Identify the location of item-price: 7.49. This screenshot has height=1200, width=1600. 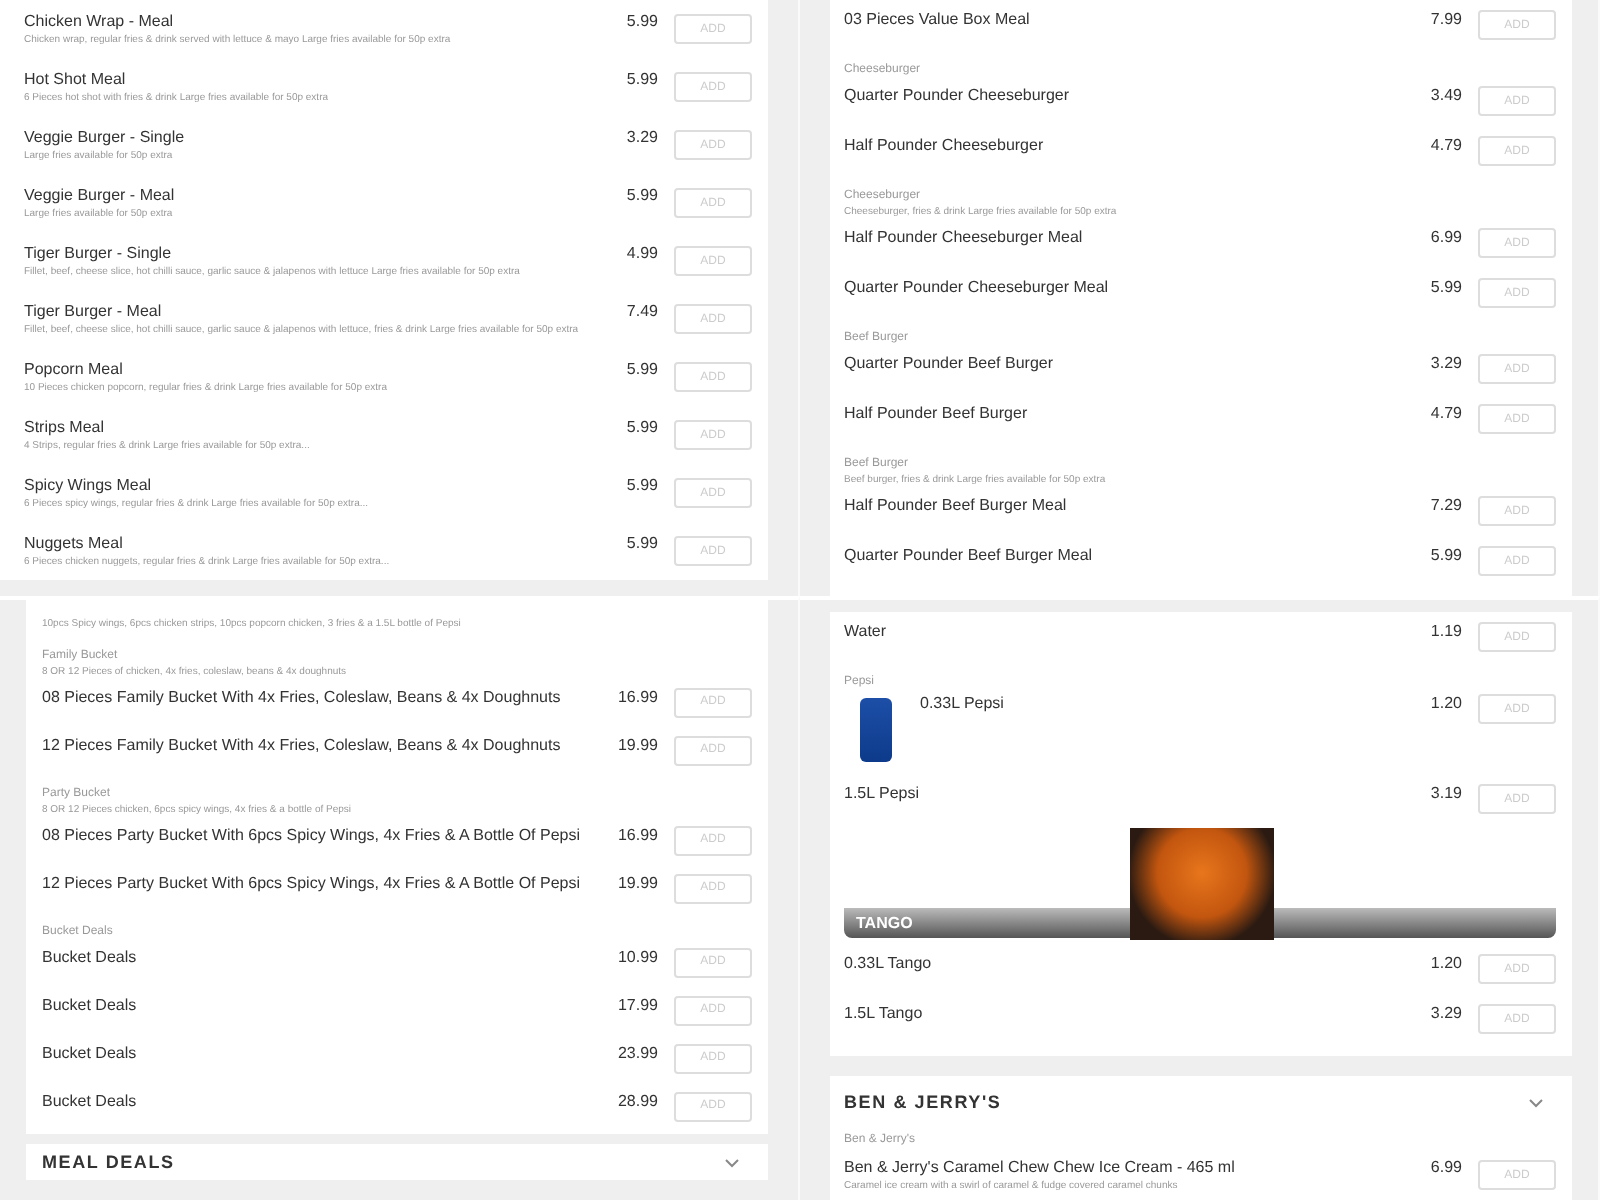
(642, 311).